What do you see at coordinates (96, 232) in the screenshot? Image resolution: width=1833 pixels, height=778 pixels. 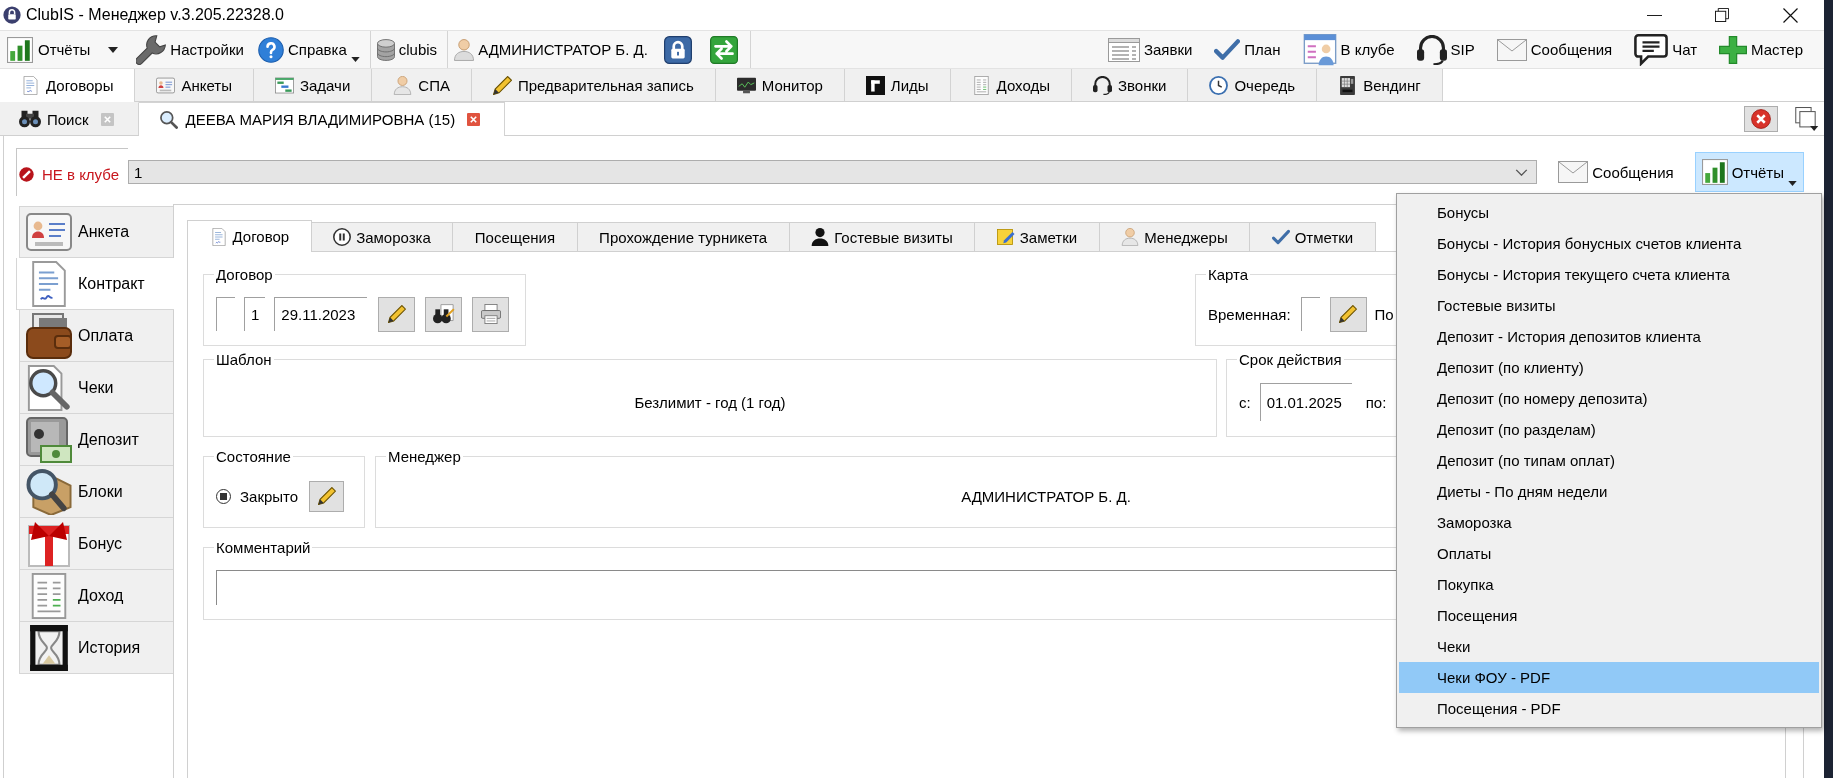 I see `nav-item: Анкета` at bounding box center [96, 232].